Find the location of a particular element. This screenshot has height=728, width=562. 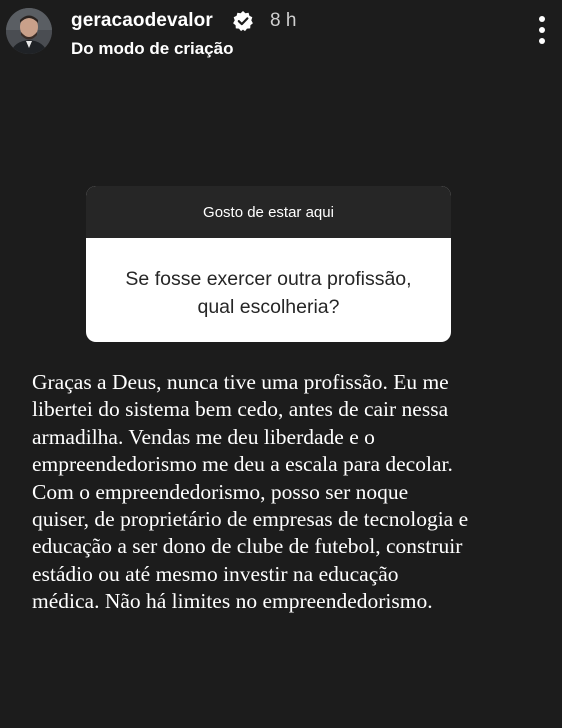

more-options-button is located at coordinates (542, 32).